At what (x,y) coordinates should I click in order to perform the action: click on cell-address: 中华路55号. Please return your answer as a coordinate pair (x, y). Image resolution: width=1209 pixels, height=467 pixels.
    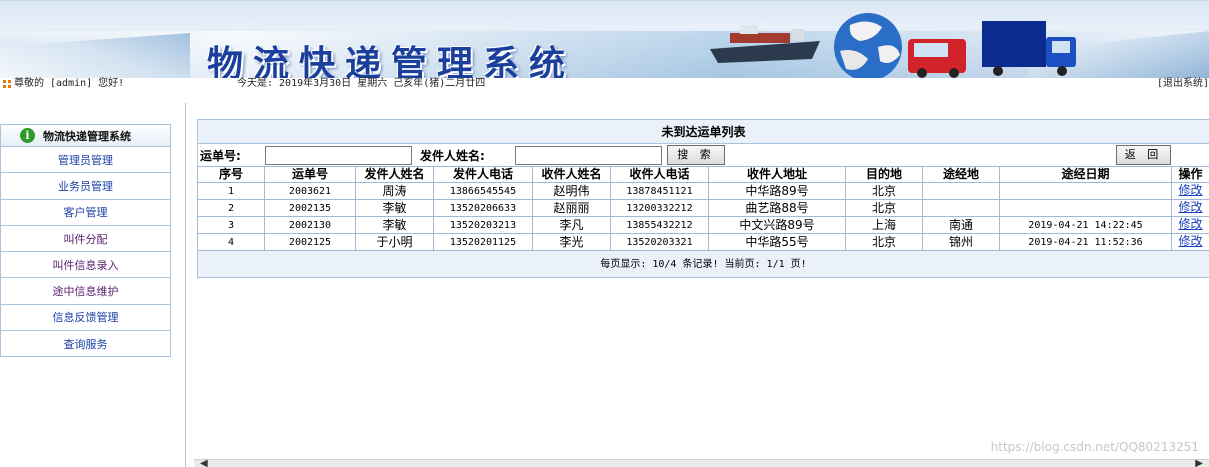
    Looking at the image, I should click on (777, 242).